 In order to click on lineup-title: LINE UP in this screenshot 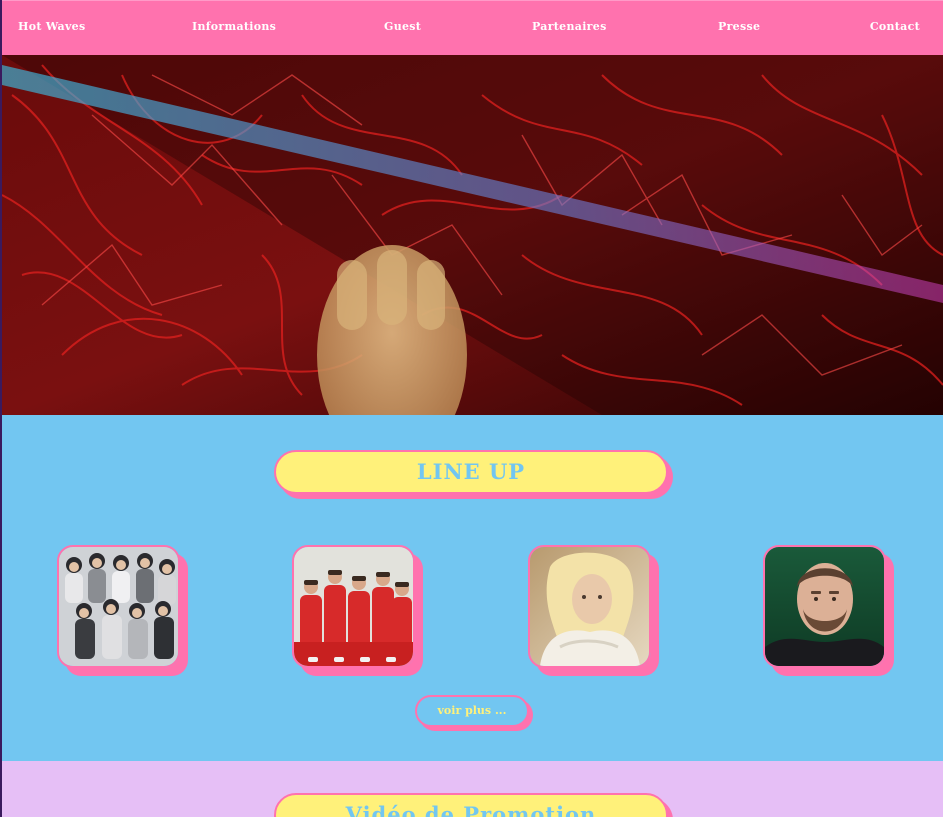, I will do `click(471, 472)`.